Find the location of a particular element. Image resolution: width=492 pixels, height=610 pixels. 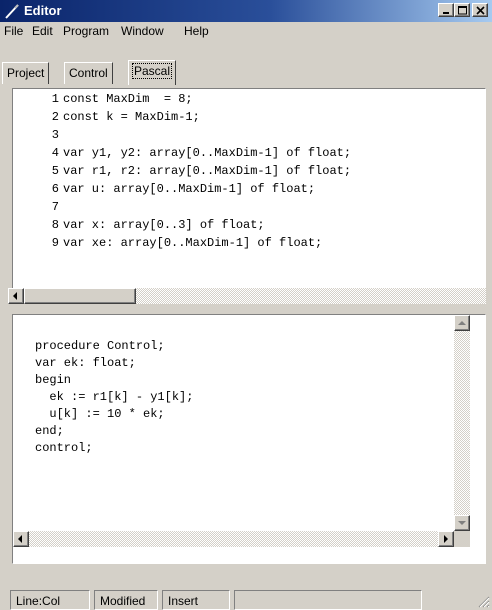

code-line: ek := r1[k] - y1[k]; is located at coordinates (114, 397).